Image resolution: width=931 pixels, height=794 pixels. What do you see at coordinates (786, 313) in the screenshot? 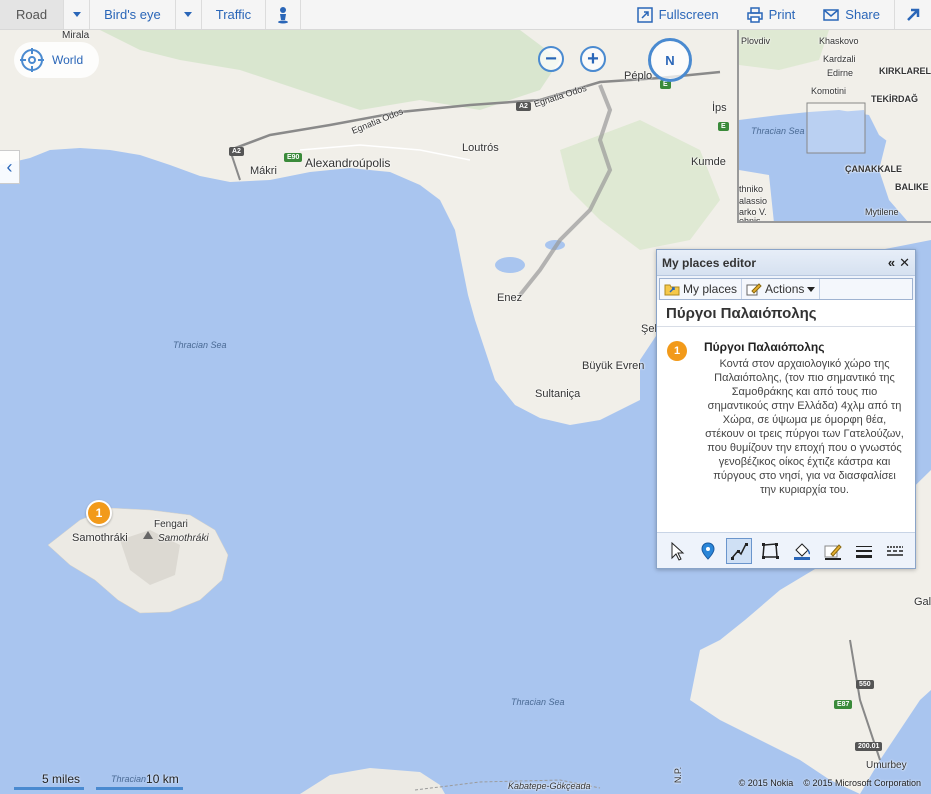
I see `place-collection-title: Πύργοι Παλαιόπολης` at bounding box center [786, 313].